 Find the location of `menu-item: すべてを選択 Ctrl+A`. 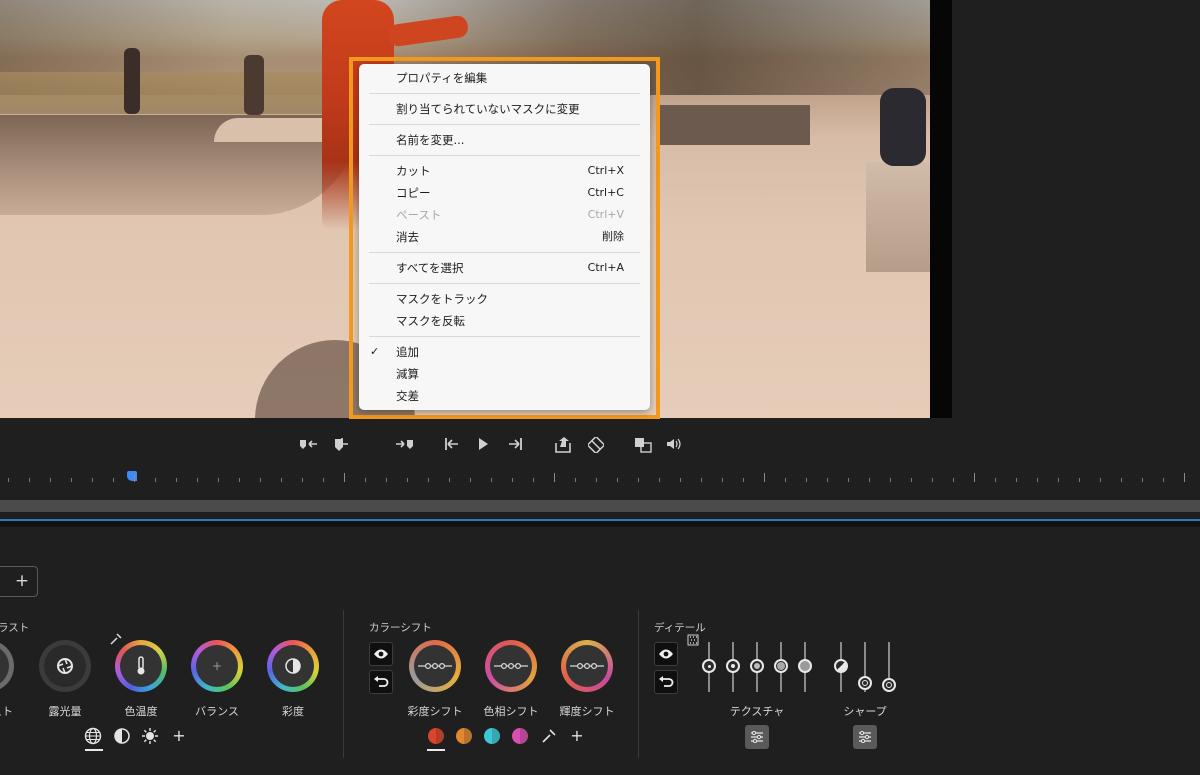

menu-item: すべてを選択 Ctrl+A is located at coordinates (504, 268).